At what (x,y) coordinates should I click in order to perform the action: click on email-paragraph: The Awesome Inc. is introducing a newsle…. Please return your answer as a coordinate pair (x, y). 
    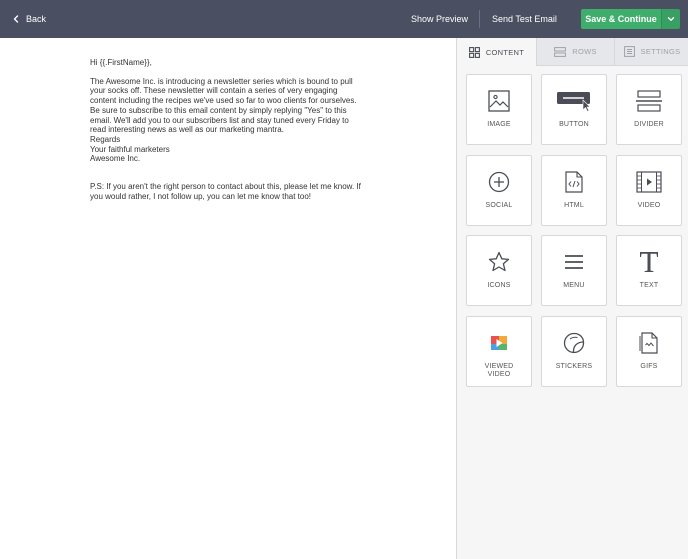
    Looking at the image, I should click on (235, 120).